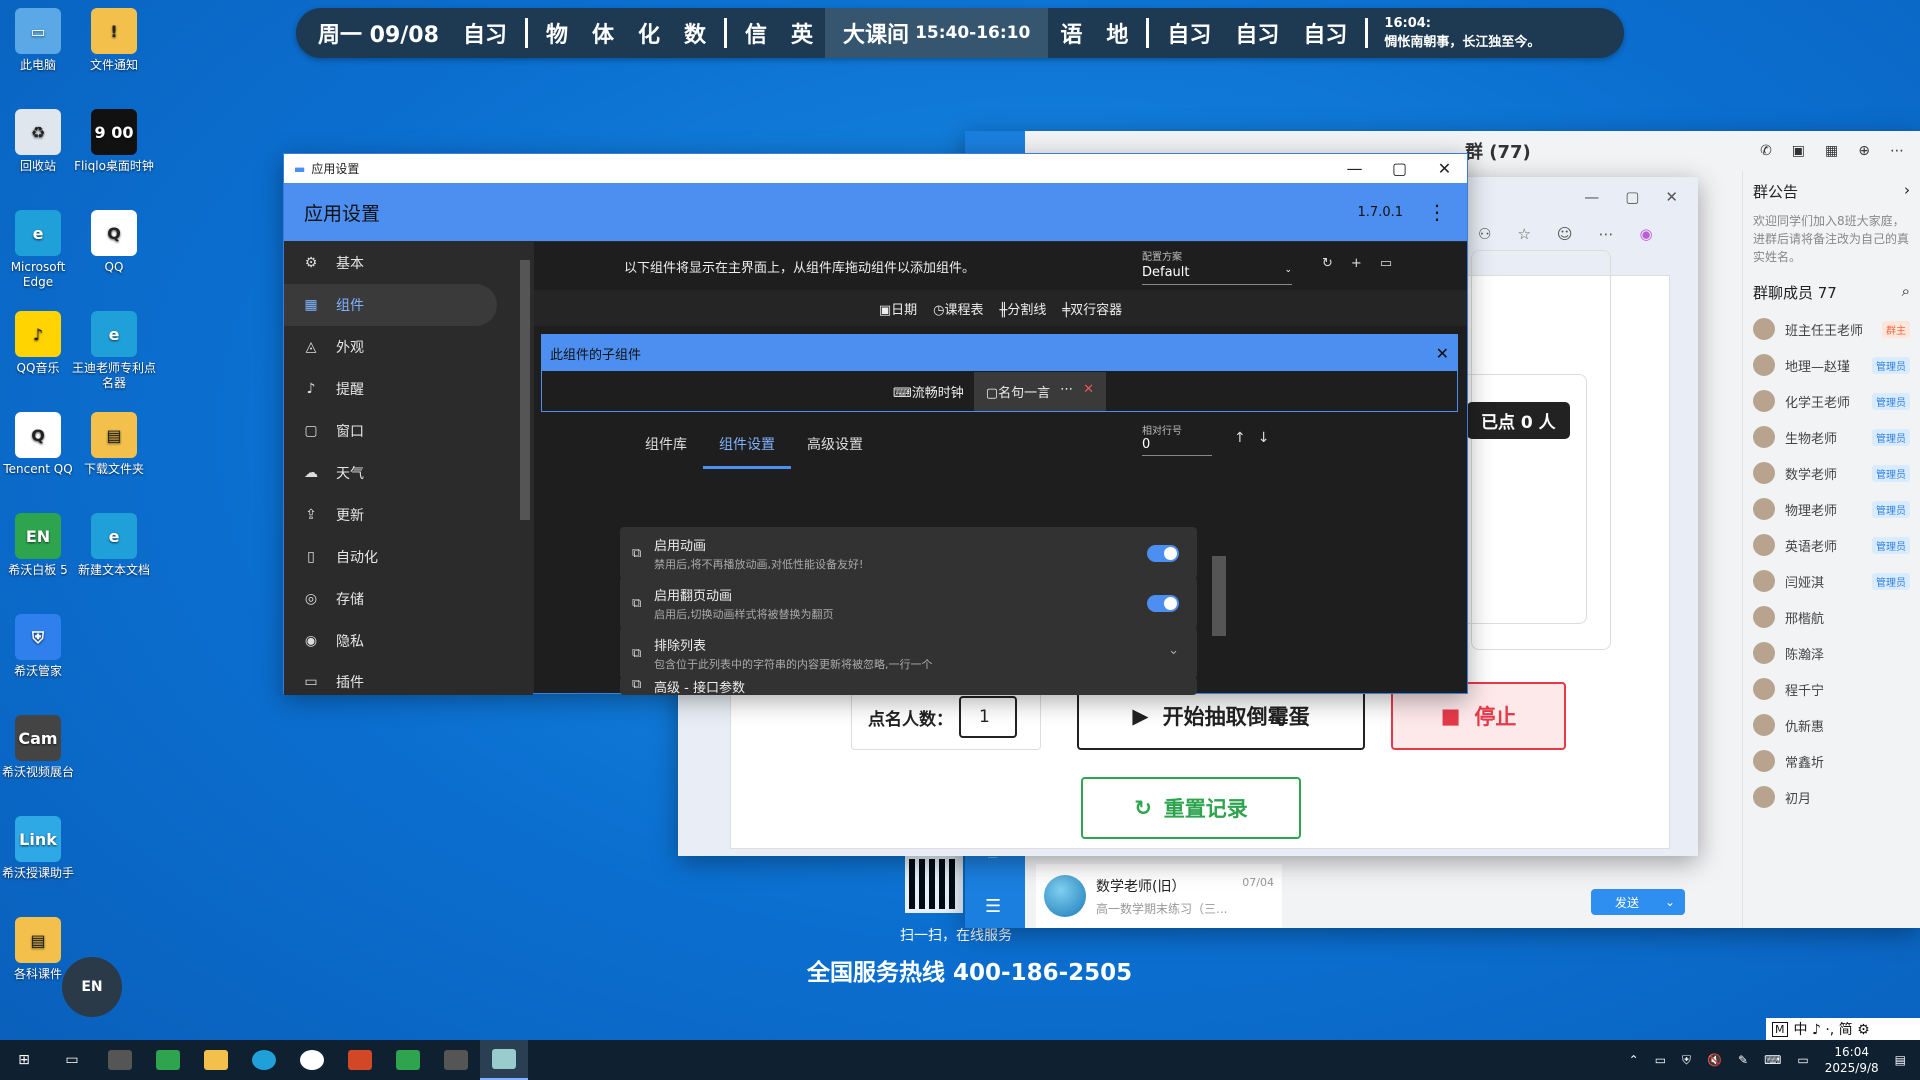 The width and height of the screenshot is (1920, 1080). I want to click on taskbar-edge-icon, so click(264, 1060).